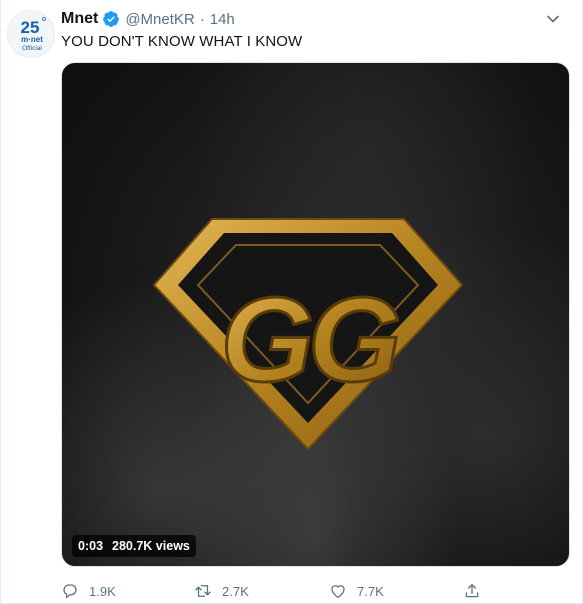  Describe the element at coordinates (79, 19) in the screenshot. I see `display-name: Mnet` at that location.